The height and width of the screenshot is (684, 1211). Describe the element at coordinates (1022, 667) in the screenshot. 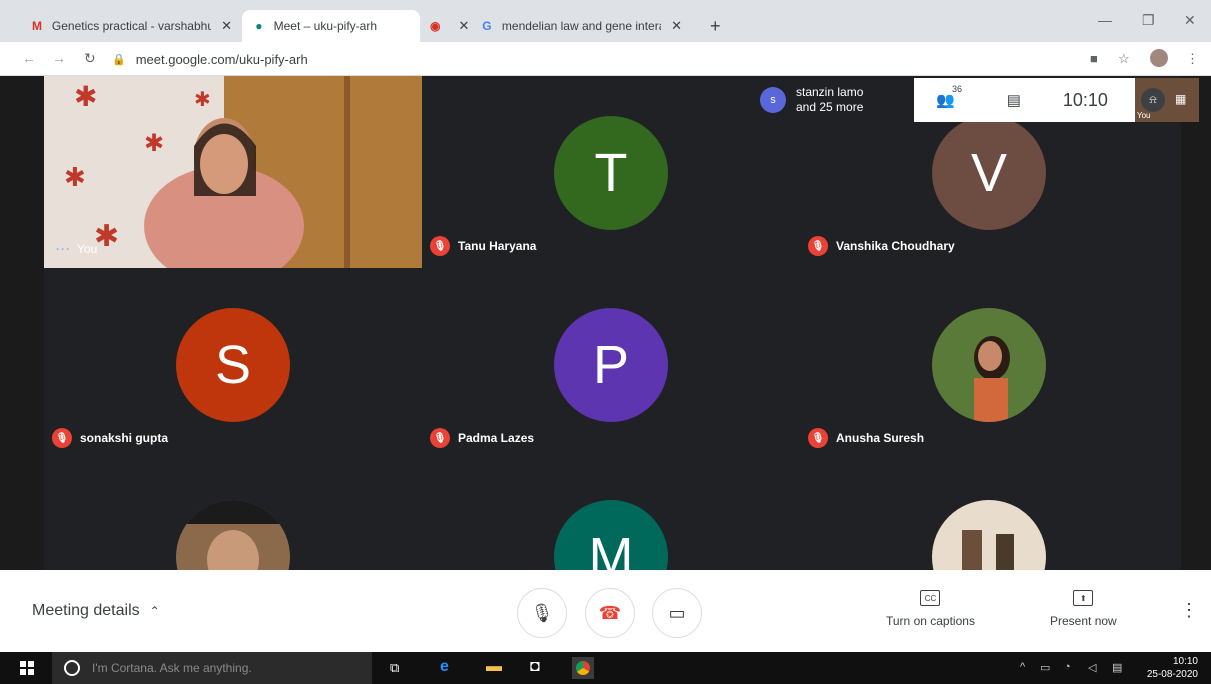

I see `chevron-up-icon: ^` at that location.